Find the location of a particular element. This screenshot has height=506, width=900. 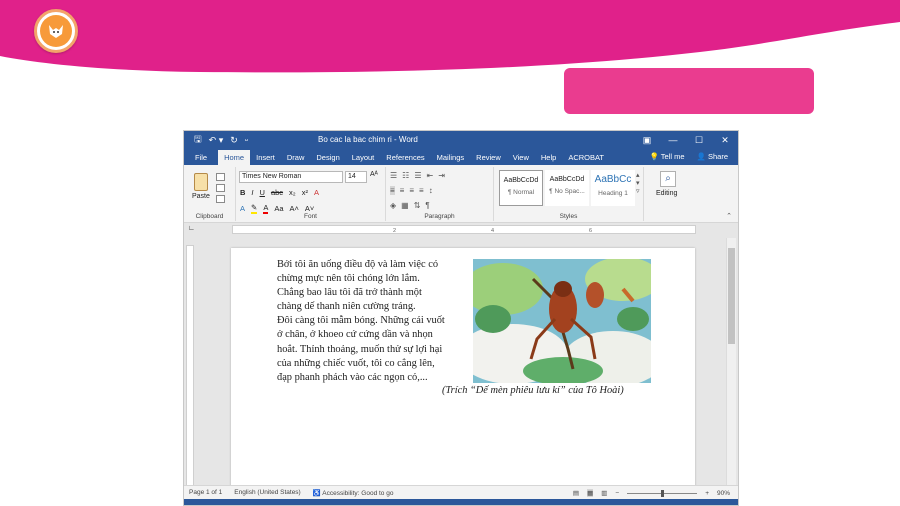

style-heading-sample: AaBbCc is located at coordinates (613, 179).